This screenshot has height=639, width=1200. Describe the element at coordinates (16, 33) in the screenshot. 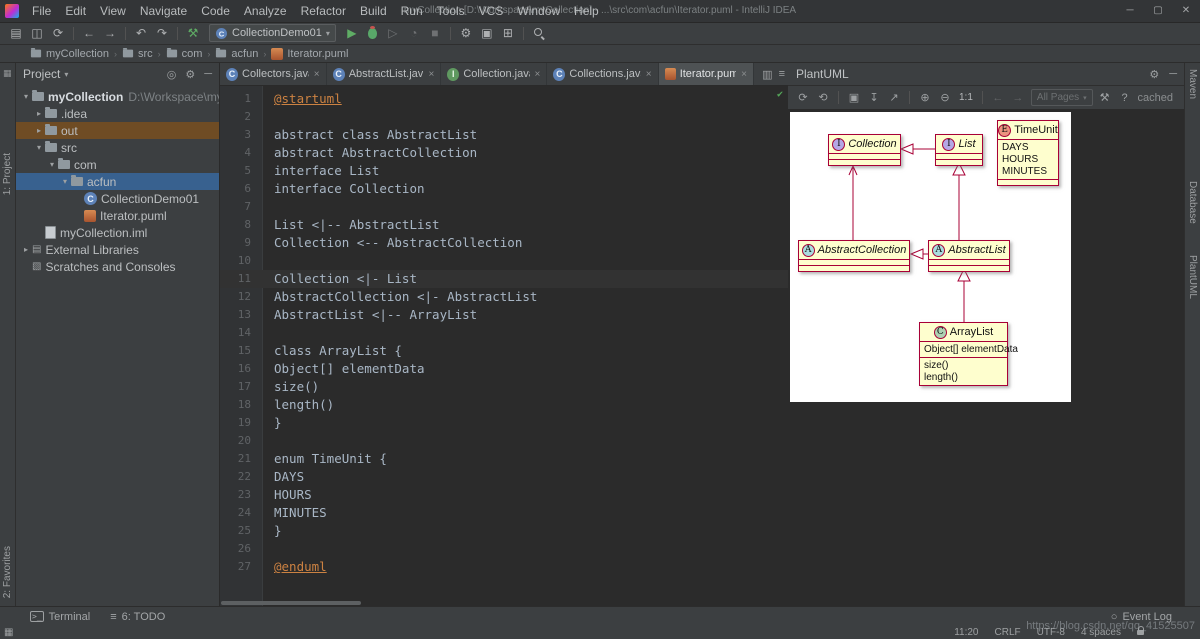

I see `open-icon: ▤` at that location.